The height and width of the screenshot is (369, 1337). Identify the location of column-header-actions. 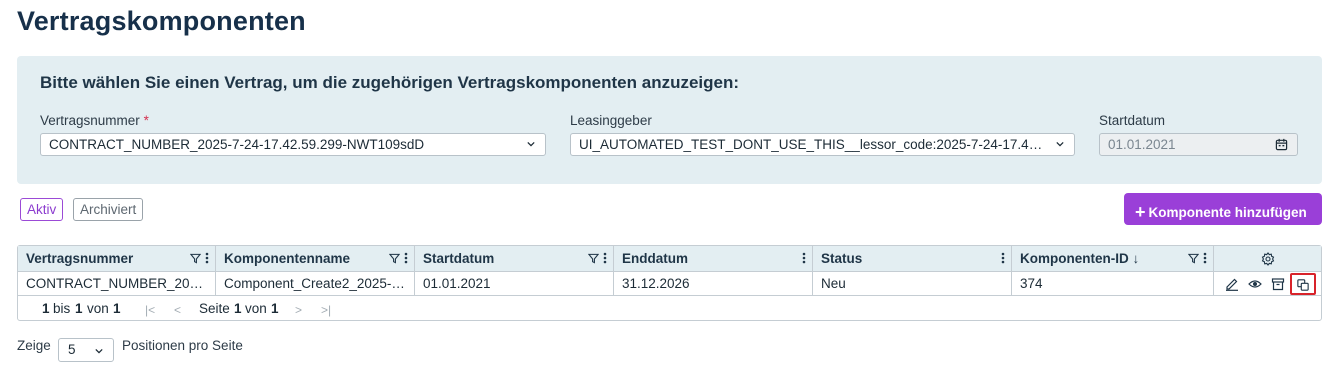
(1268, 259).